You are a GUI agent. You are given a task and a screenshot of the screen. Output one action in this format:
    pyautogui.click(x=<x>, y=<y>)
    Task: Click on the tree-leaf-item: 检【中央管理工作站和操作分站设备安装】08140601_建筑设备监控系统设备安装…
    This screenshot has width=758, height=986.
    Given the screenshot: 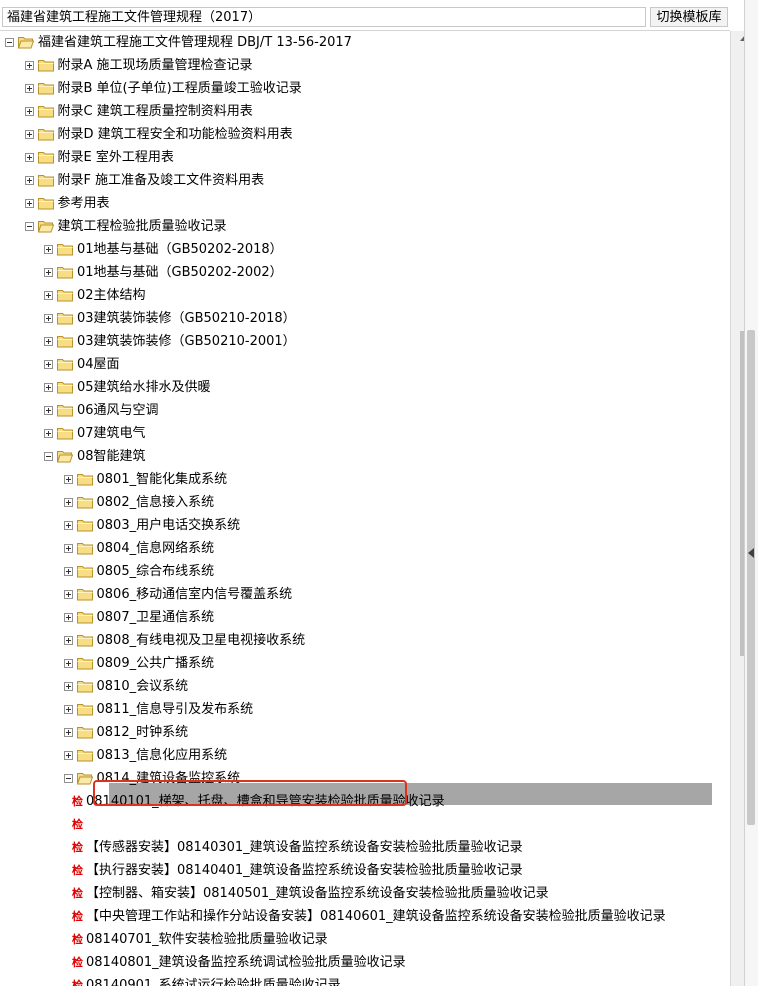 What is the action you would take?
    pyautogui.click(x=365, y=918)
    